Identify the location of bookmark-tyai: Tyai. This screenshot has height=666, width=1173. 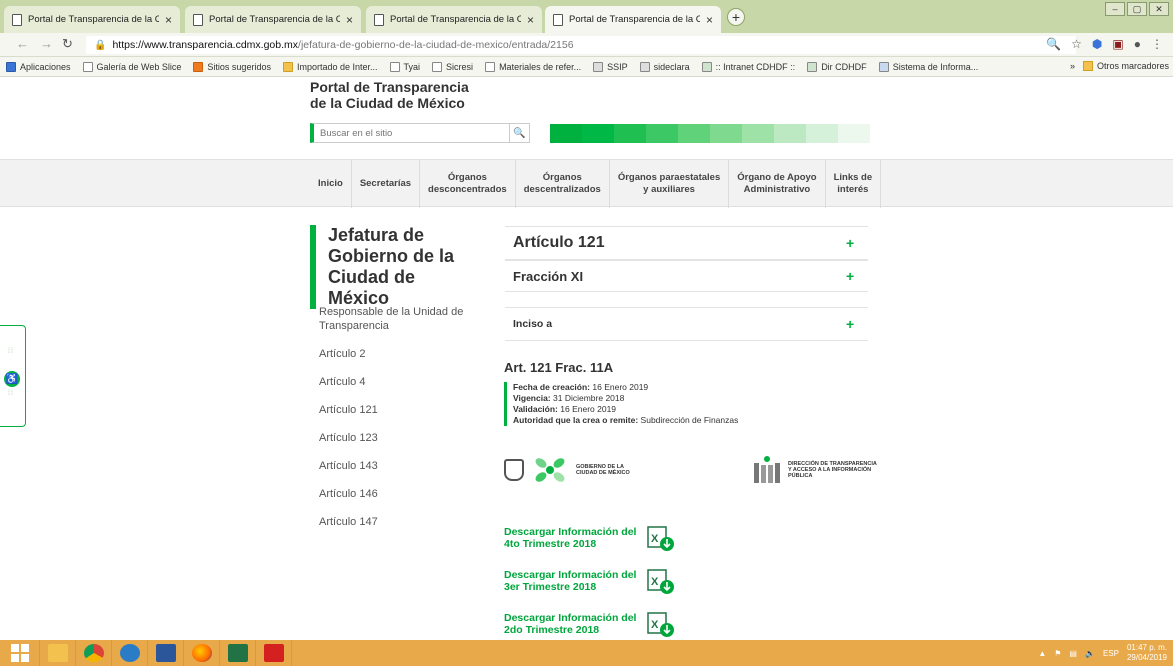
(404, 66).